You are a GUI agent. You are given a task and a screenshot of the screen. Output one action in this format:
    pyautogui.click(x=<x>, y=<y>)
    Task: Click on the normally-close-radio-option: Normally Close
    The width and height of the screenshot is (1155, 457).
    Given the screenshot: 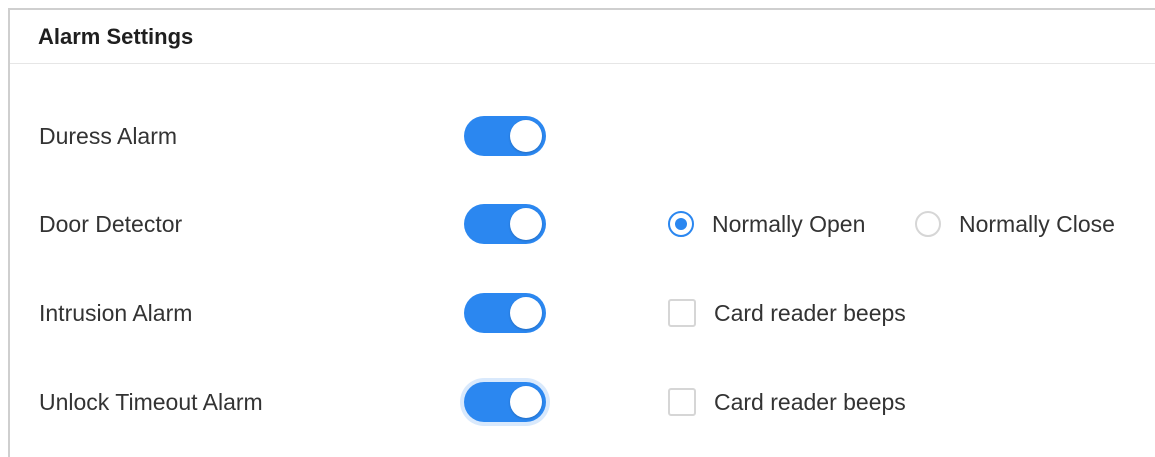 What is the action you would take?
    pyautogui.click(x=1015, y=224)
    